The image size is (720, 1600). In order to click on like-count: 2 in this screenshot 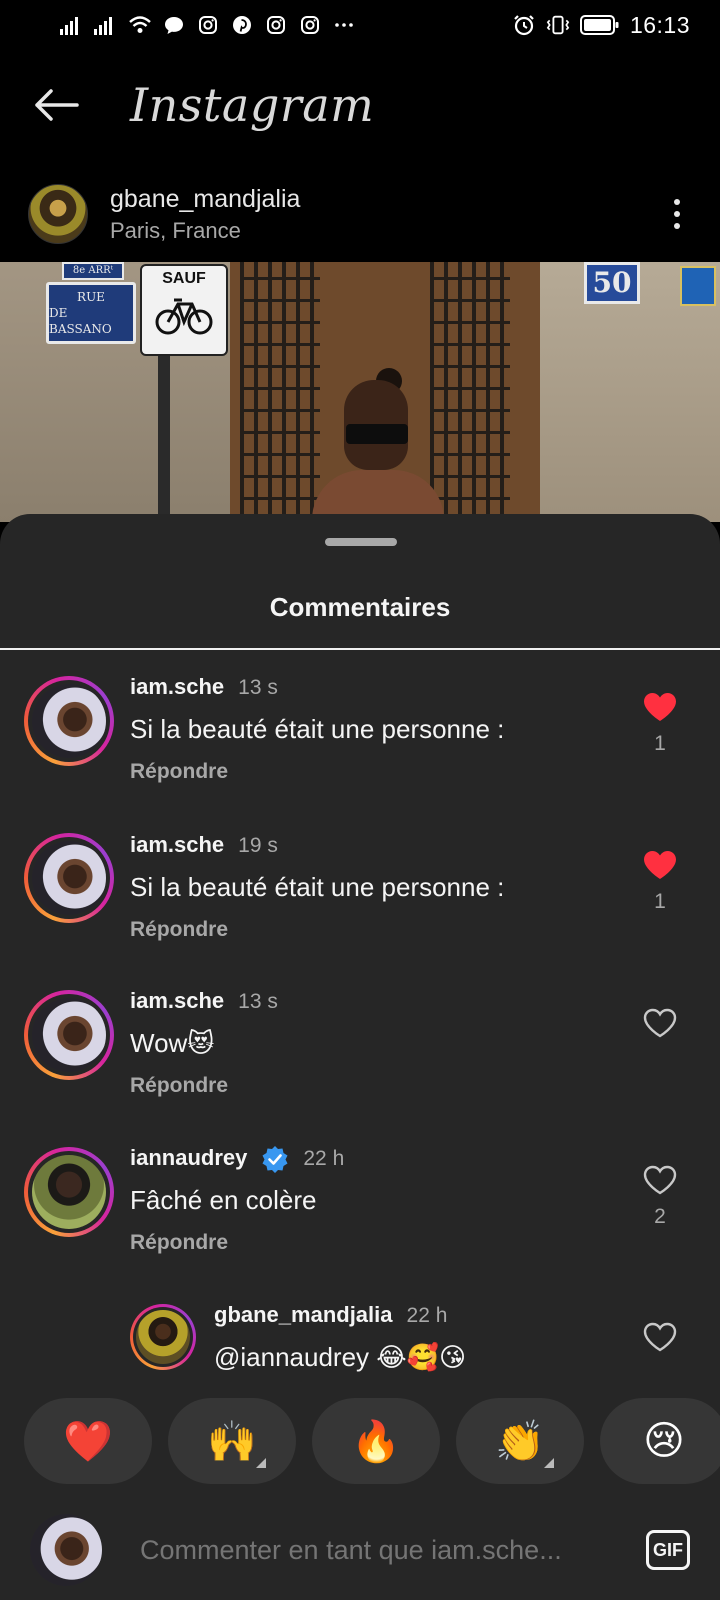, I will do `click(660, 1216)`.